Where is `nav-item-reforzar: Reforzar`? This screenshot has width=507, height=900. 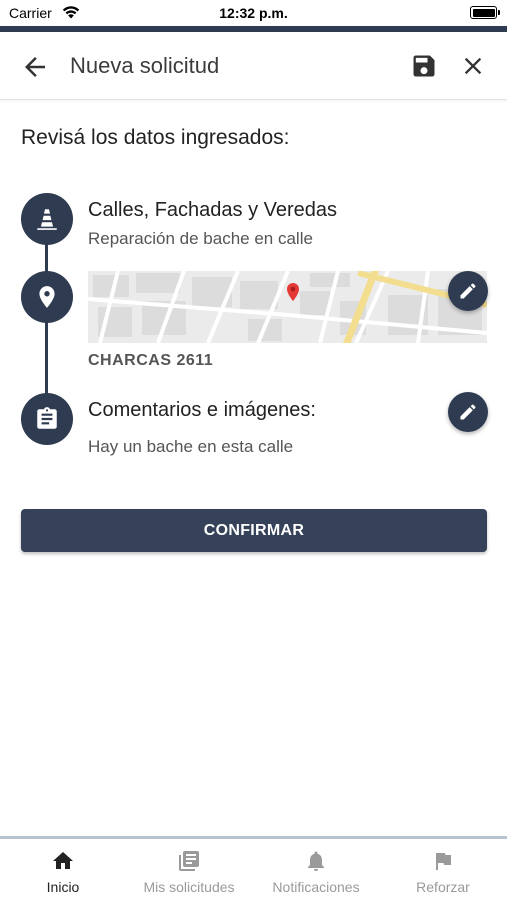
nav-item-reforzar: Reforzar is located at coordinates (443, 869).